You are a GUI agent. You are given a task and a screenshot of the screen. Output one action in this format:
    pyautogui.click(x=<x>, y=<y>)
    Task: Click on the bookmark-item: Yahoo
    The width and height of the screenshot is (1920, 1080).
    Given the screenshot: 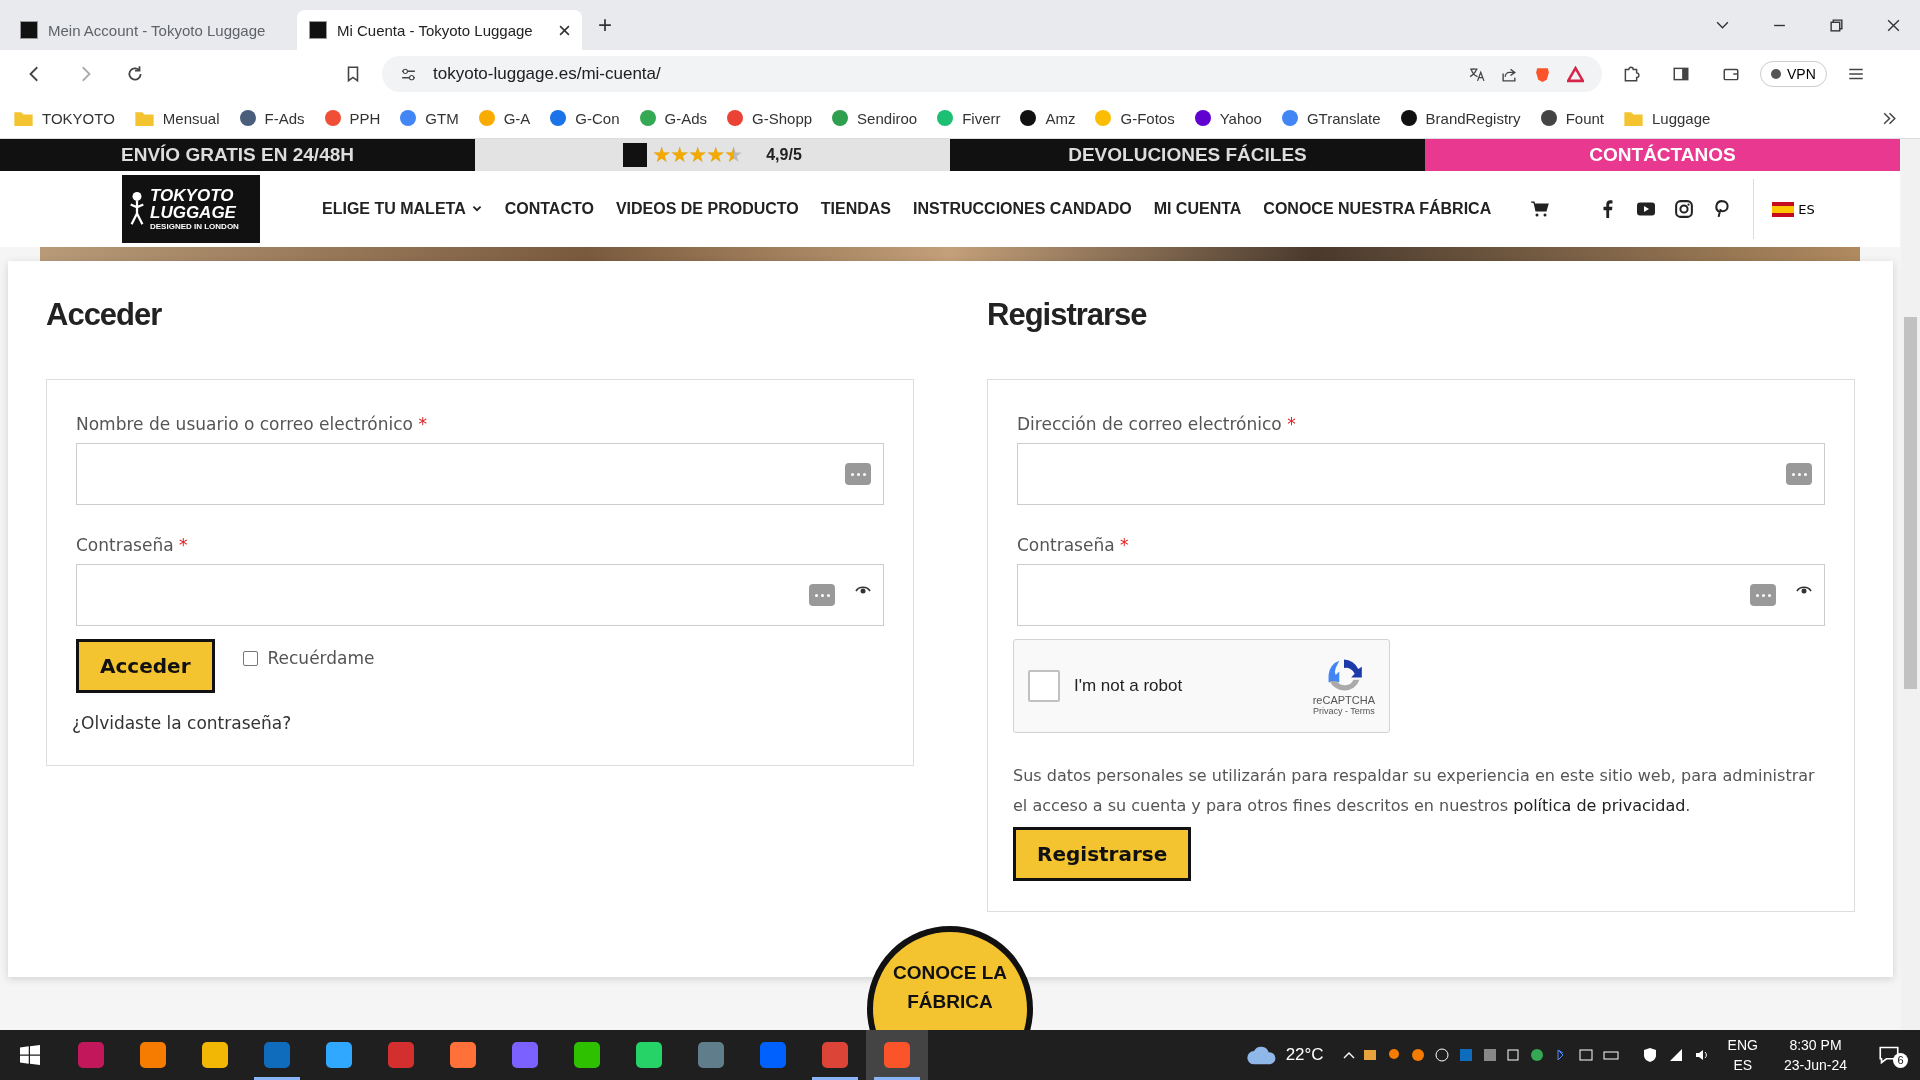 What is the action you would take?
    pyautogui.click(x=1228, y=118)
    